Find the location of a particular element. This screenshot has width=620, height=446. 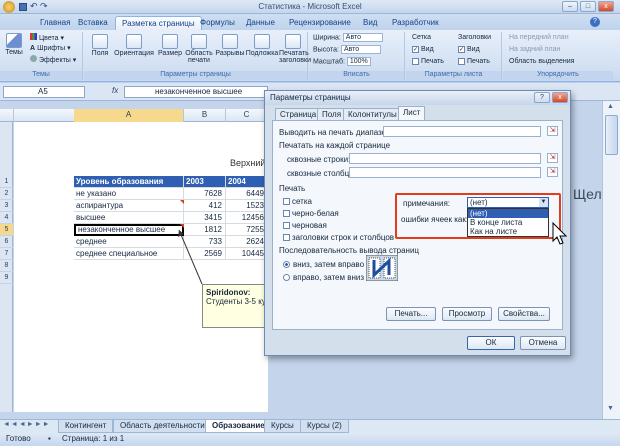

tab-insert: Вставка is located at coordinates (93, 23).